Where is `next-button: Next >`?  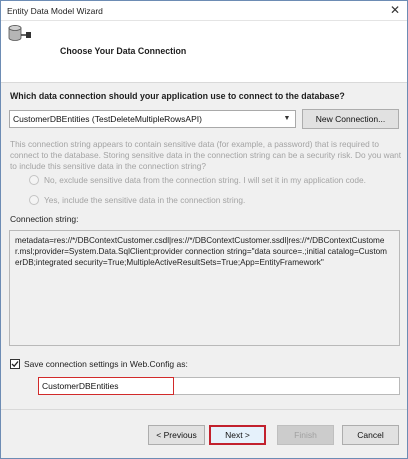
next-button: Next > is located at coordinates (237, 435).